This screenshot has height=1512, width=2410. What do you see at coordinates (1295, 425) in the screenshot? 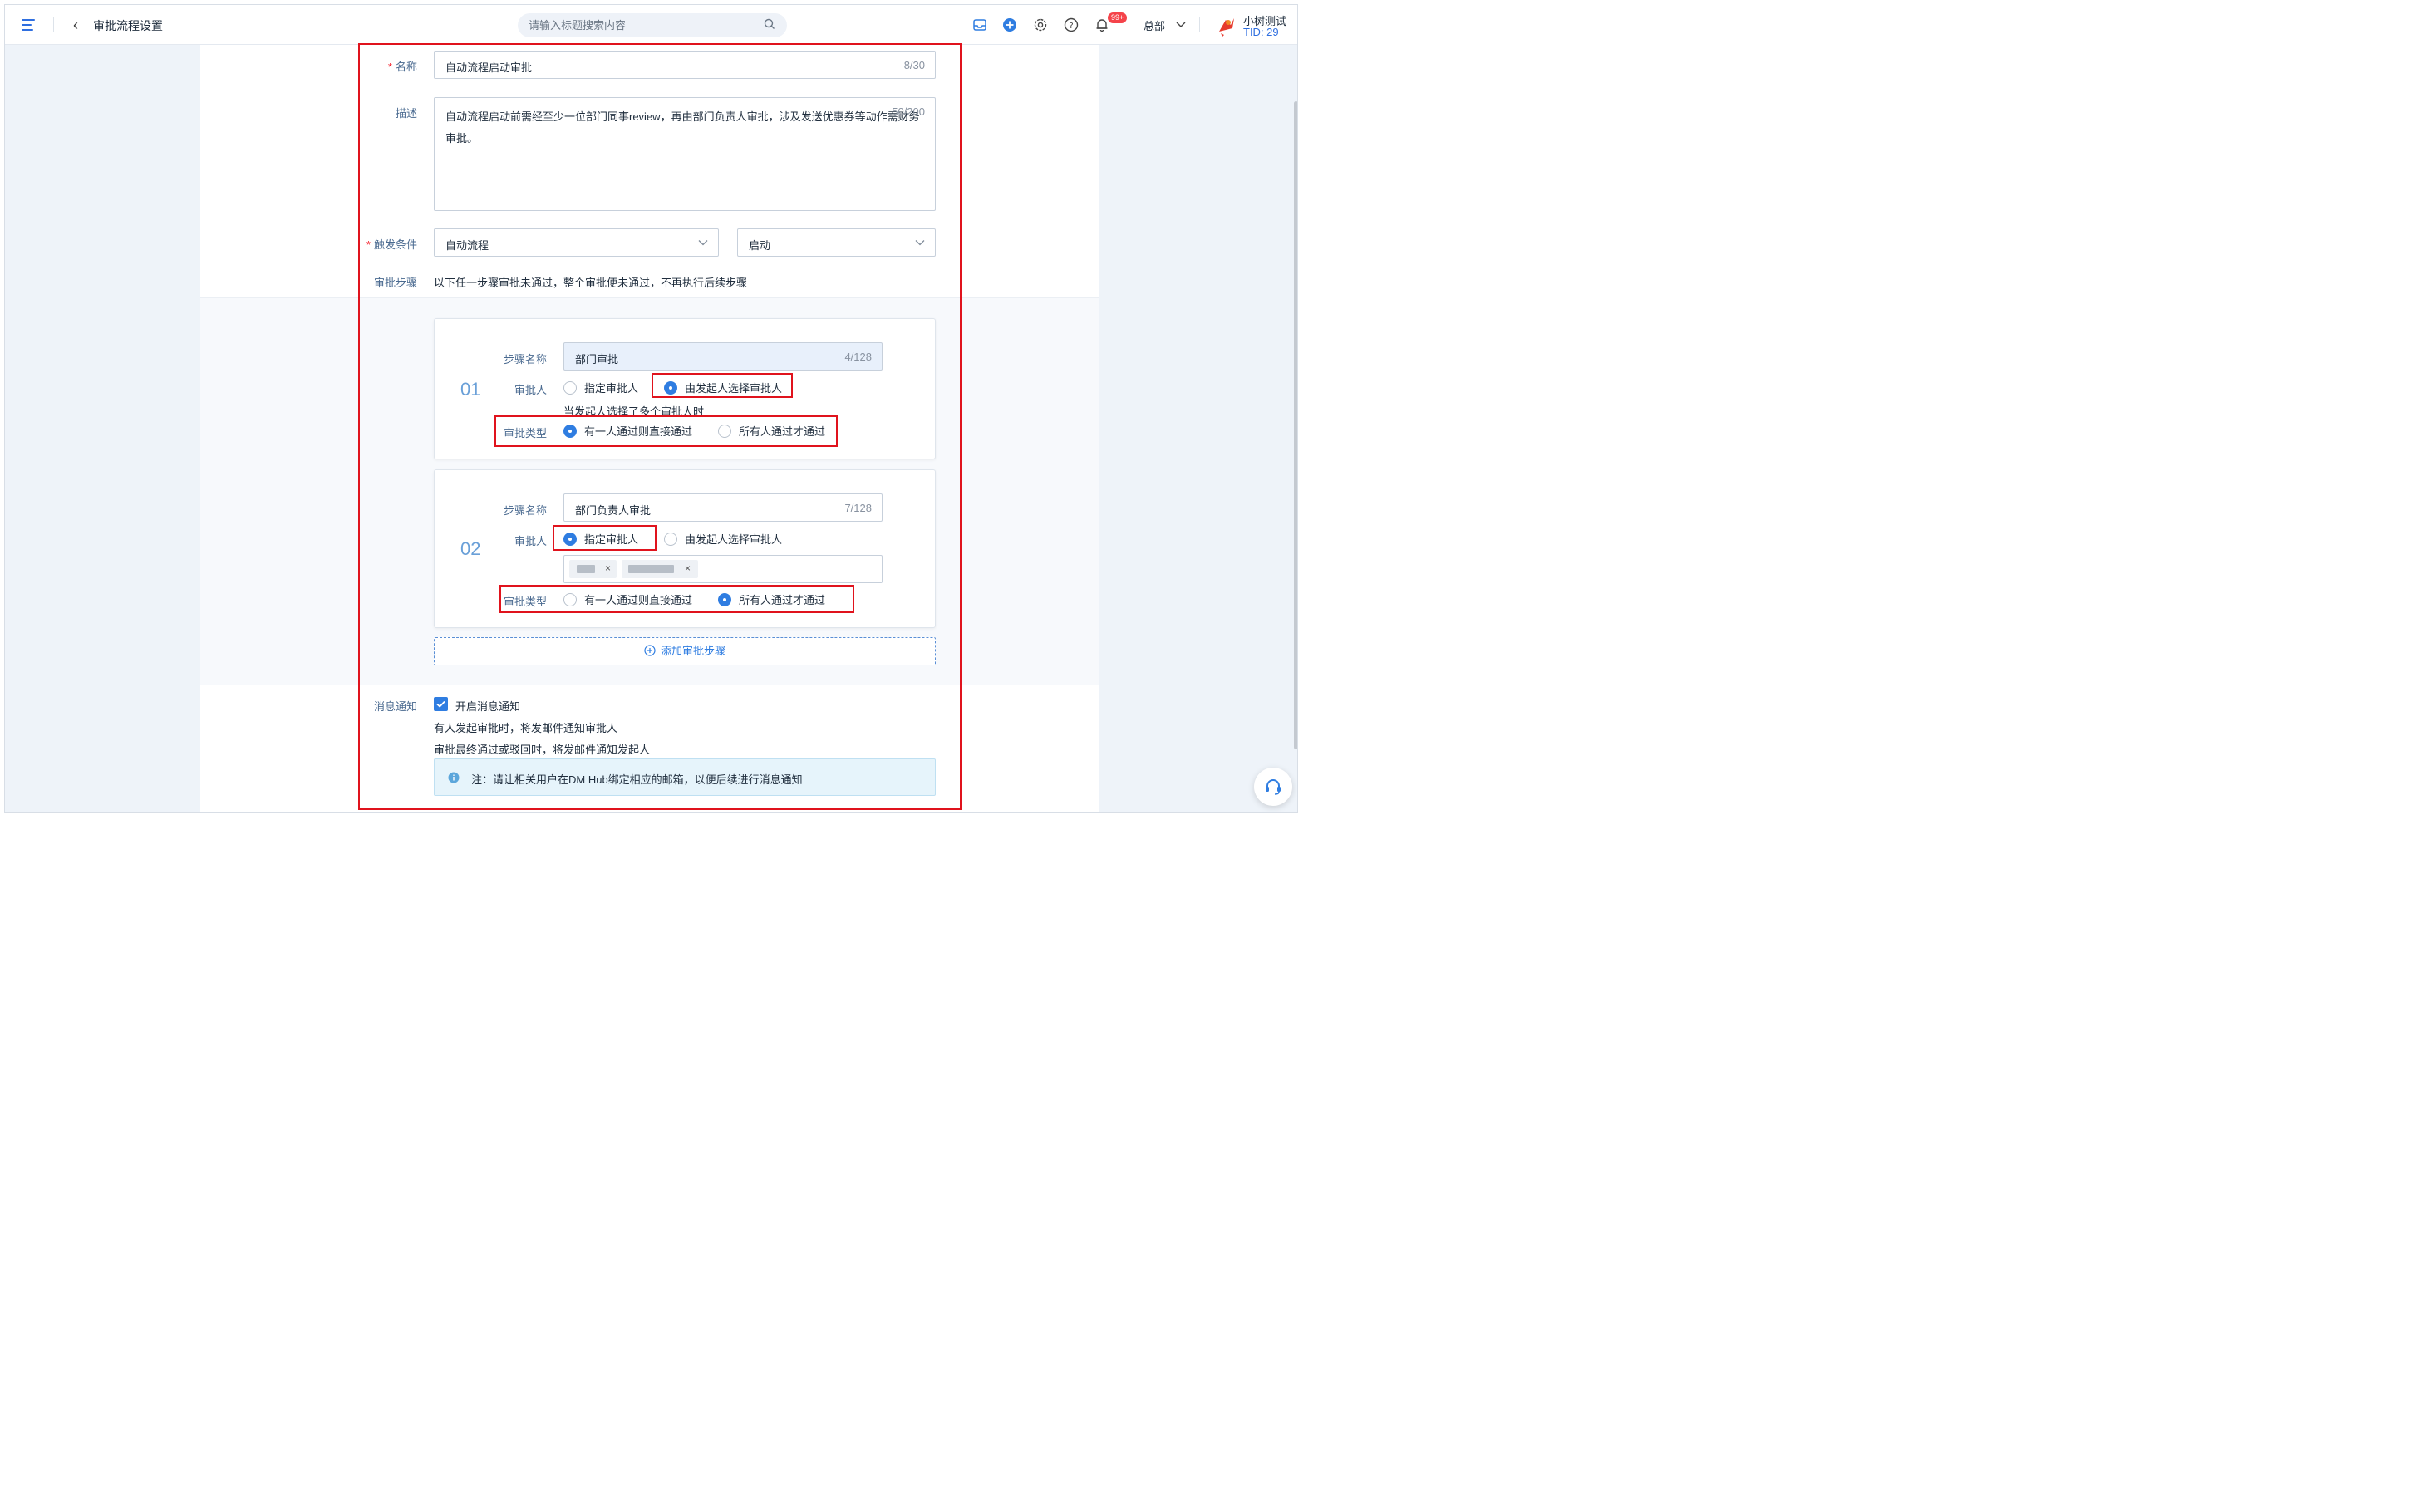
I see `scrollbar` at bounding box center [1295, 425].